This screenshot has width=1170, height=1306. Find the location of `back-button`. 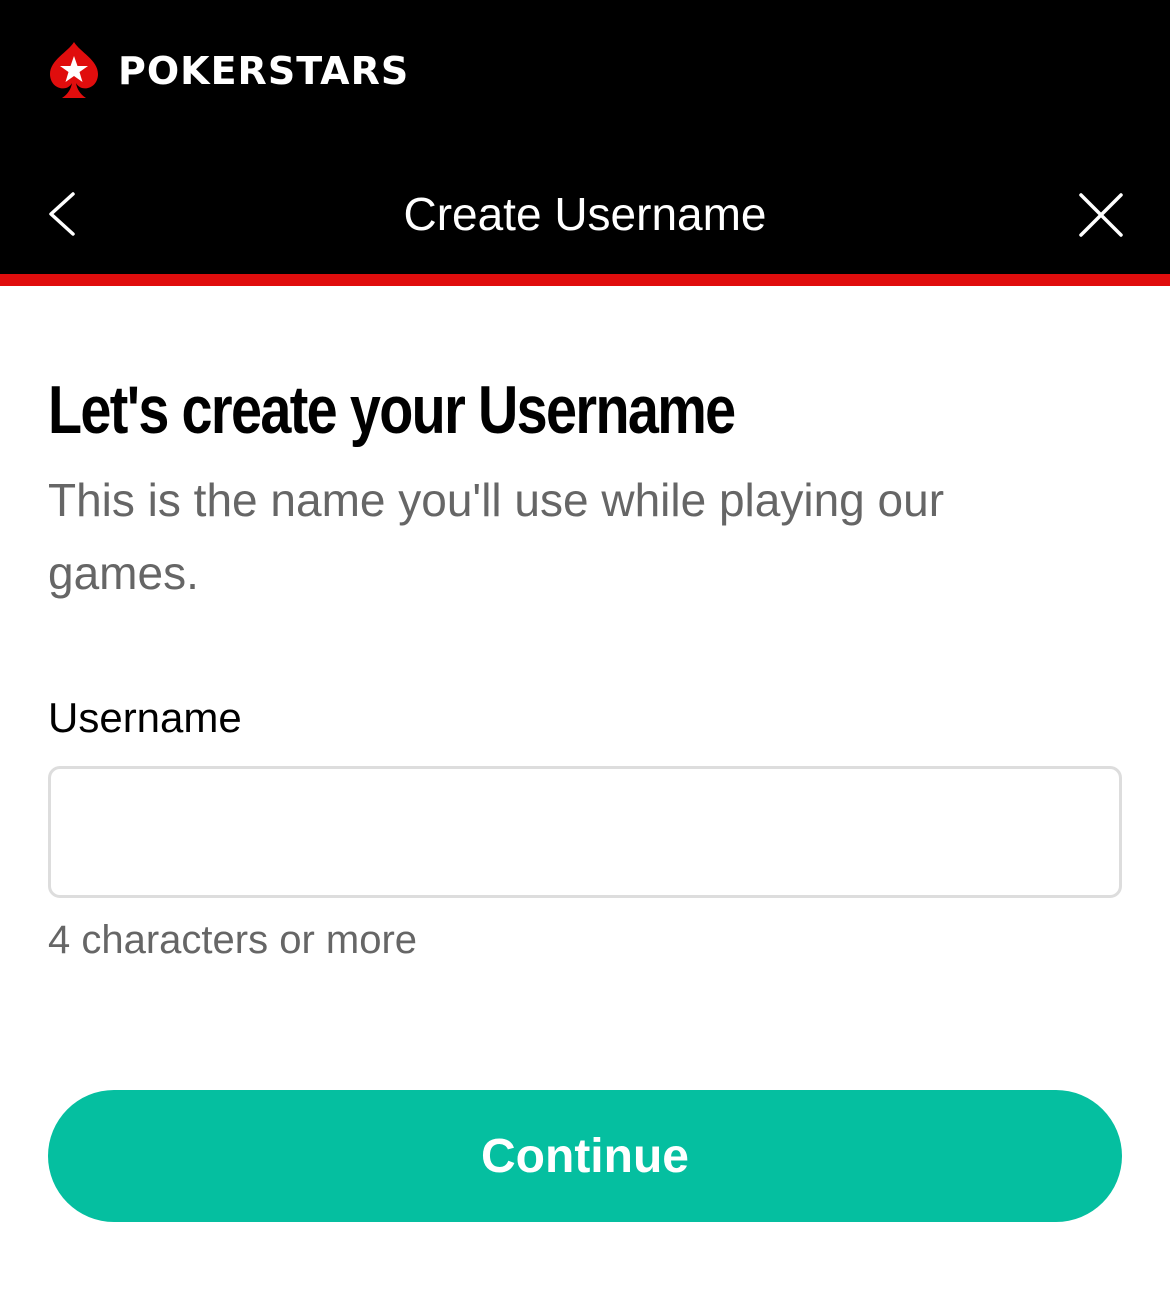

back-button is located at coordinates (62, 214).